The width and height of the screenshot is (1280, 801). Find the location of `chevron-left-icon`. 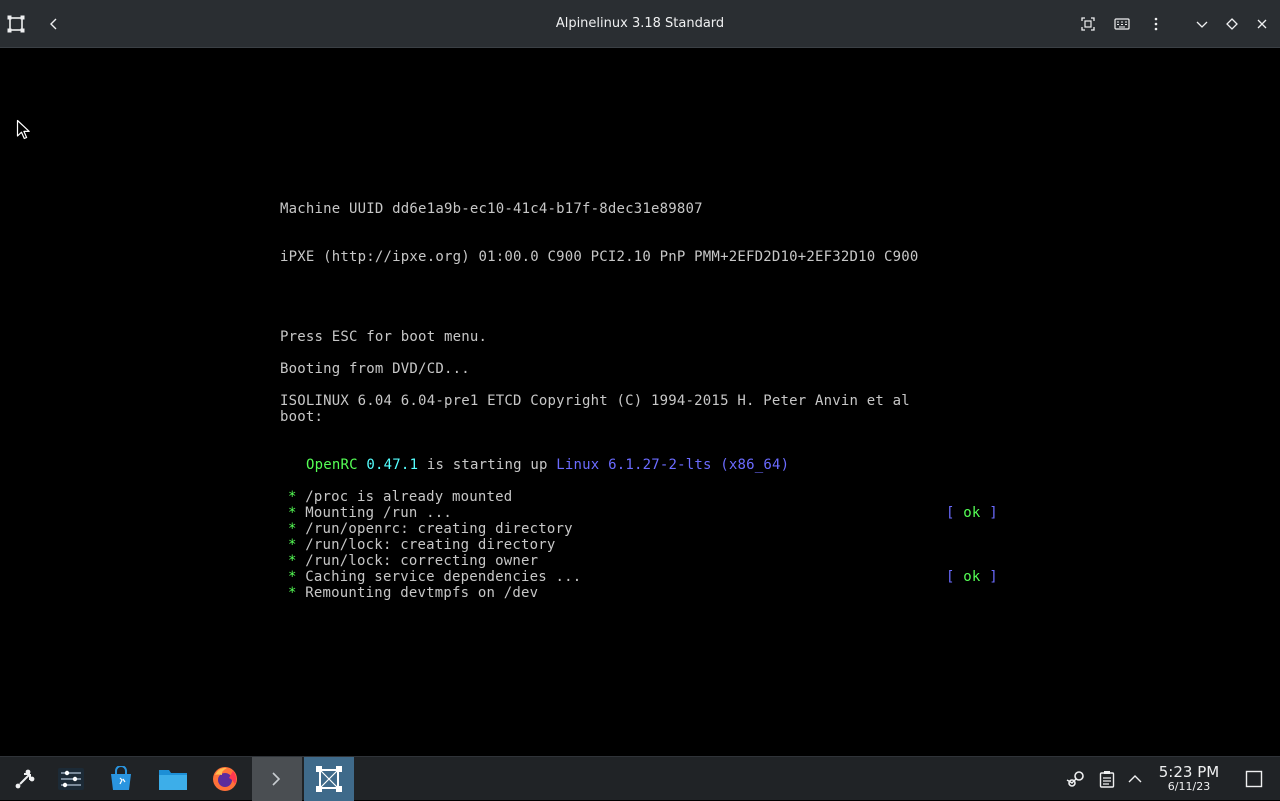

chevron-left-icon is located at coordinates (54, 24).